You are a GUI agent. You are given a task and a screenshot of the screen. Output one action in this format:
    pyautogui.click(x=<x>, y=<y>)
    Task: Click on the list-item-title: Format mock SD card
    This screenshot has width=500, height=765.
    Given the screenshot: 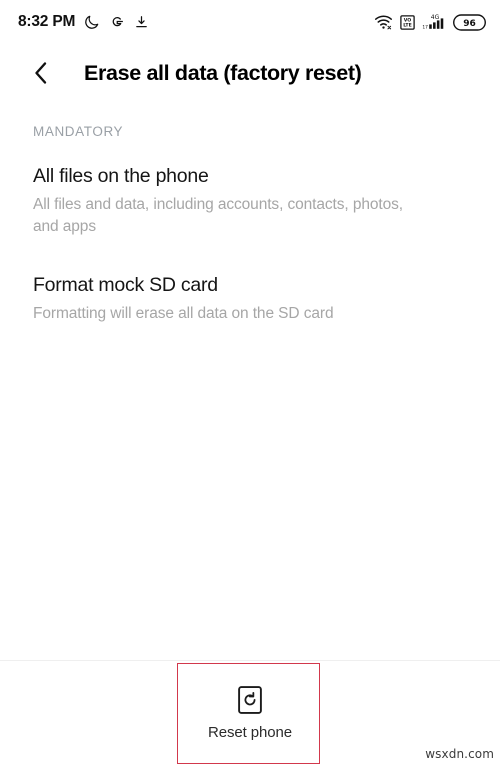 What is the action you would take?
    pyautogui.click(x=125, y=285)
    